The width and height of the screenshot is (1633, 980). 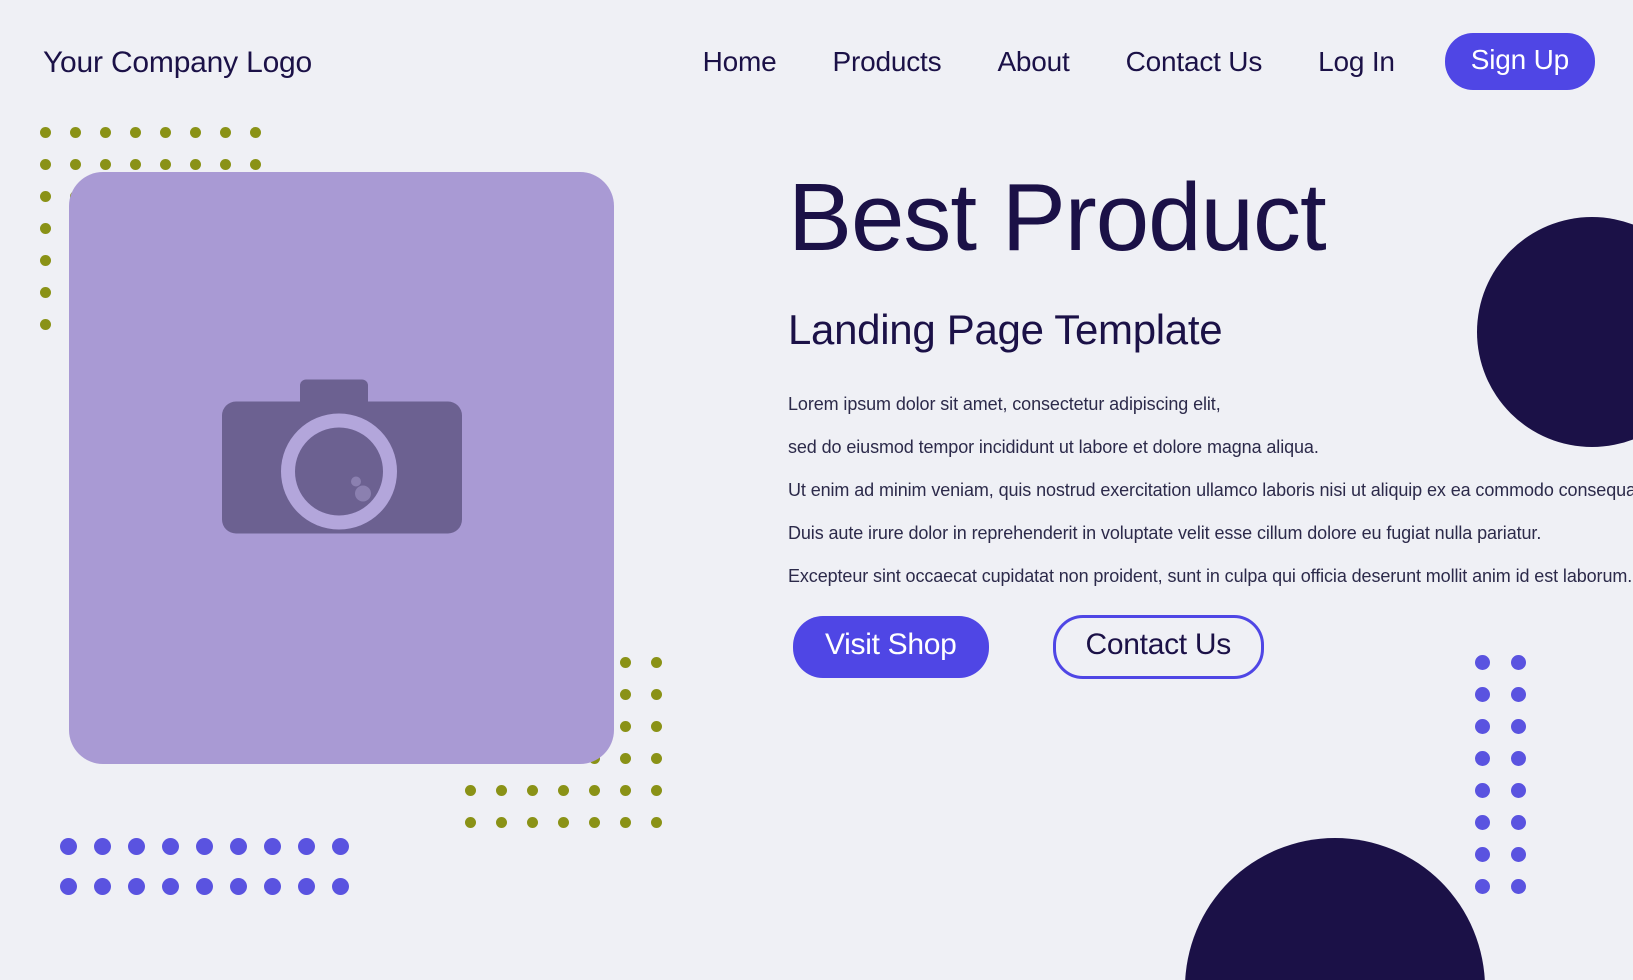 I want to click on nav-item-about: About, so click(x=1033, y=62).